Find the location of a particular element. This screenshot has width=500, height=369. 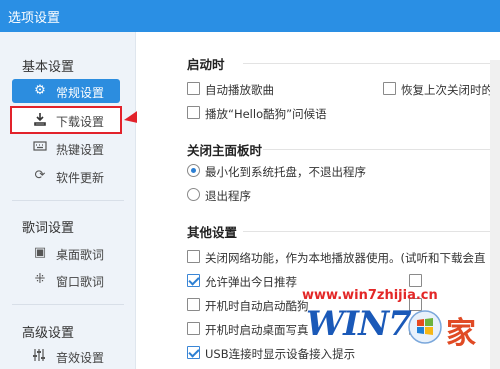

section-title-close-panel: 关闭主面板时 is located at coordinates (225, 150).